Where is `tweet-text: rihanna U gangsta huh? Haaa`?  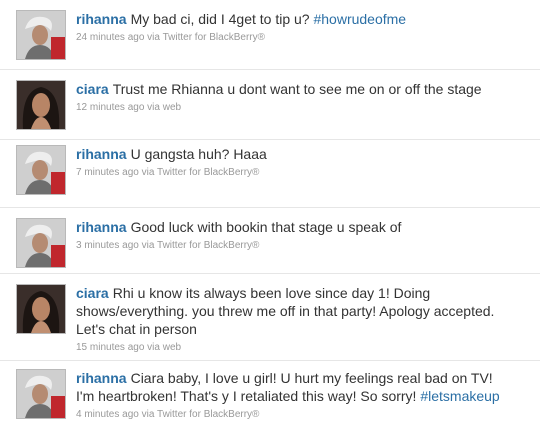 tweet-text: rihanna U gangsta huh? Haaa is located at coordinates (301, 154).